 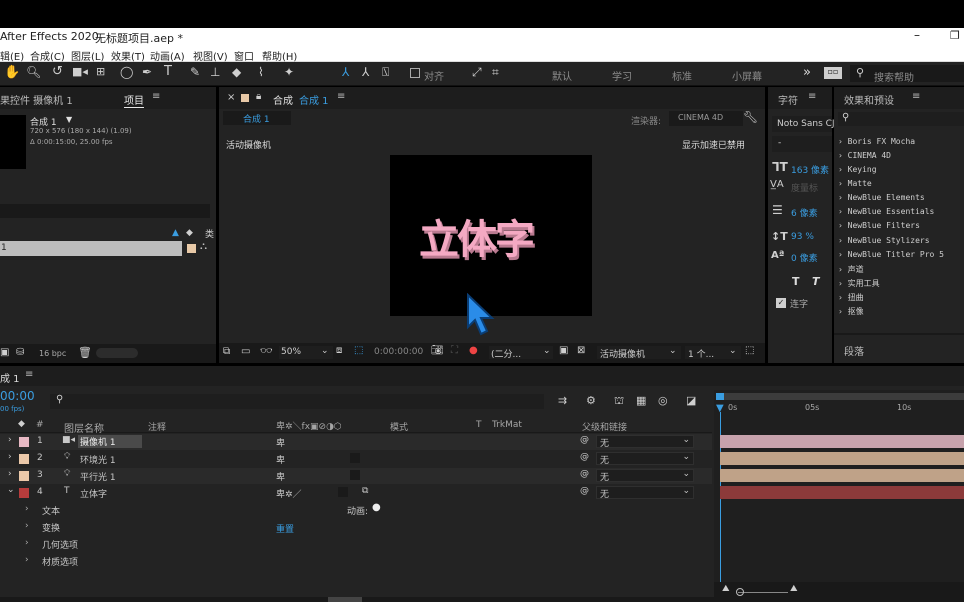 What do you see at coordinates (105, 211) in the screenshot?
I see `project-search-input` at bounding box center [105, 211].